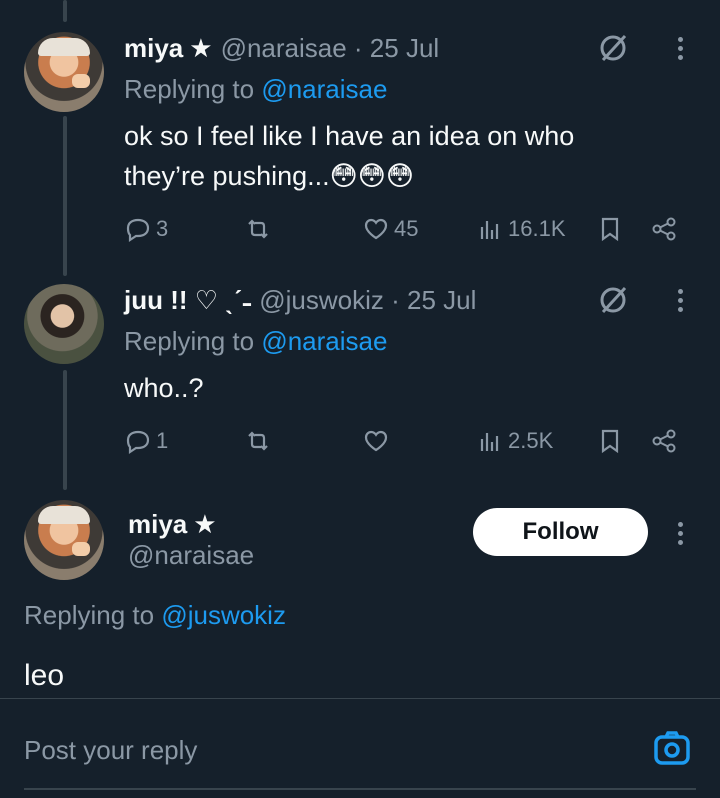  Describe the element at coordinates (367, 300) in the screenshot. I see `handle-date: @juswokiz · 25 Jul` at that location.